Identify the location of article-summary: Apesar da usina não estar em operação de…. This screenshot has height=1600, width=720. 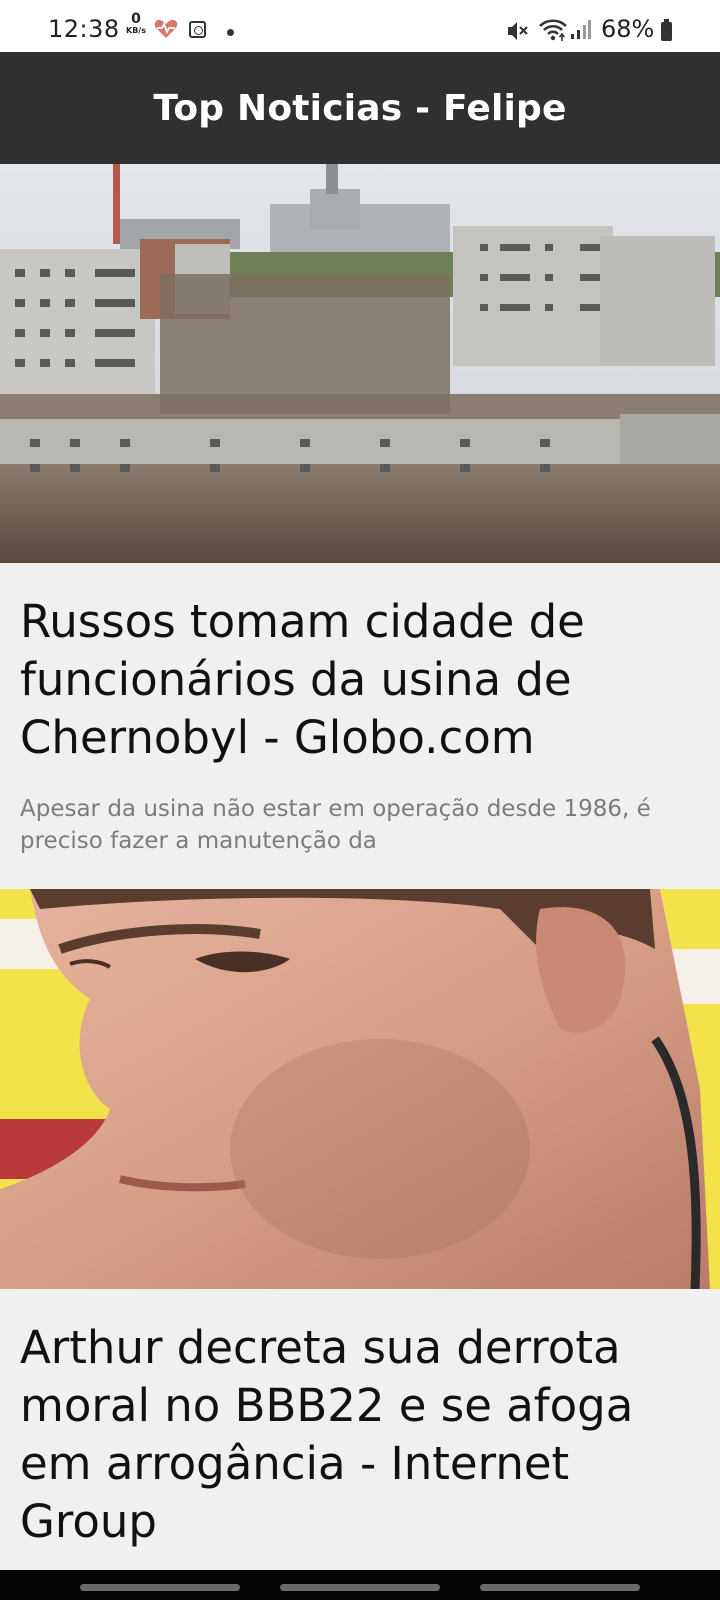
(335, 825).